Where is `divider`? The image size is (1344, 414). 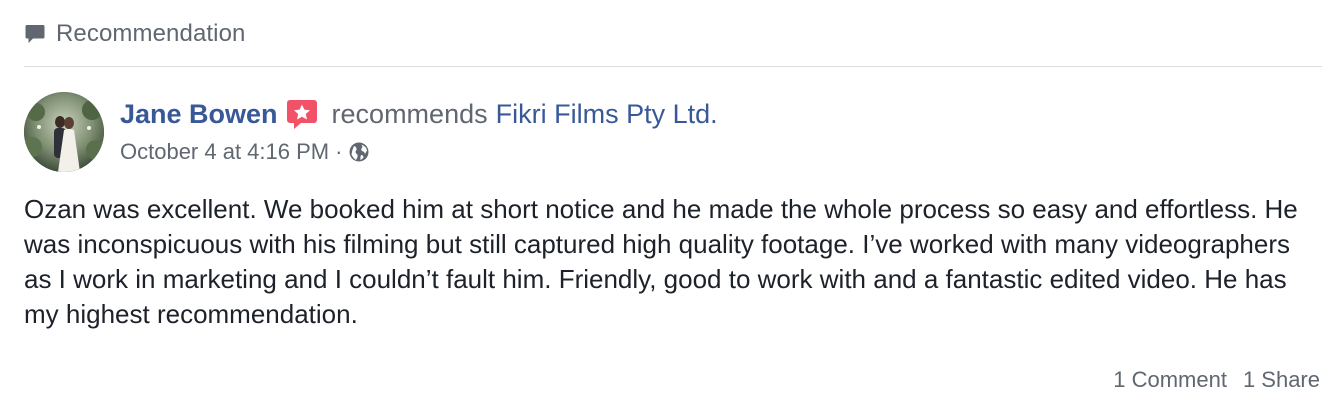
divider is located at coordinates (673, 66).